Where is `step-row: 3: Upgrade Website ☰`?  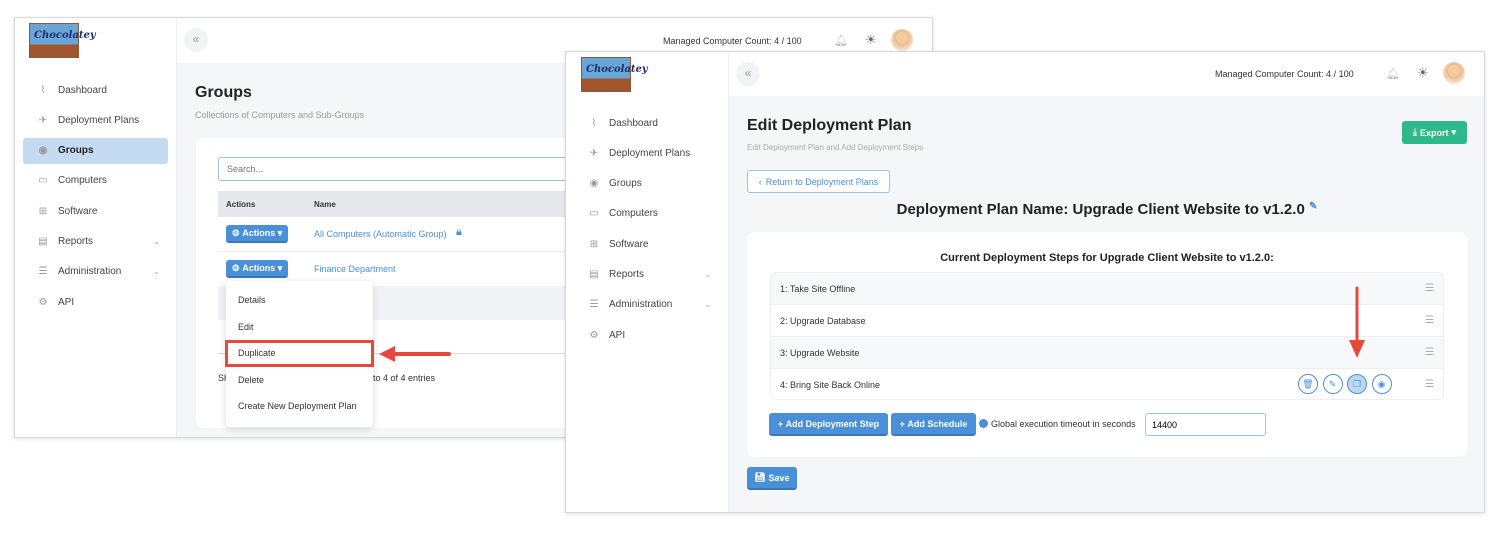 step-row: 3: Upgrade Website ☰ is located at coordinates (1107, 353).